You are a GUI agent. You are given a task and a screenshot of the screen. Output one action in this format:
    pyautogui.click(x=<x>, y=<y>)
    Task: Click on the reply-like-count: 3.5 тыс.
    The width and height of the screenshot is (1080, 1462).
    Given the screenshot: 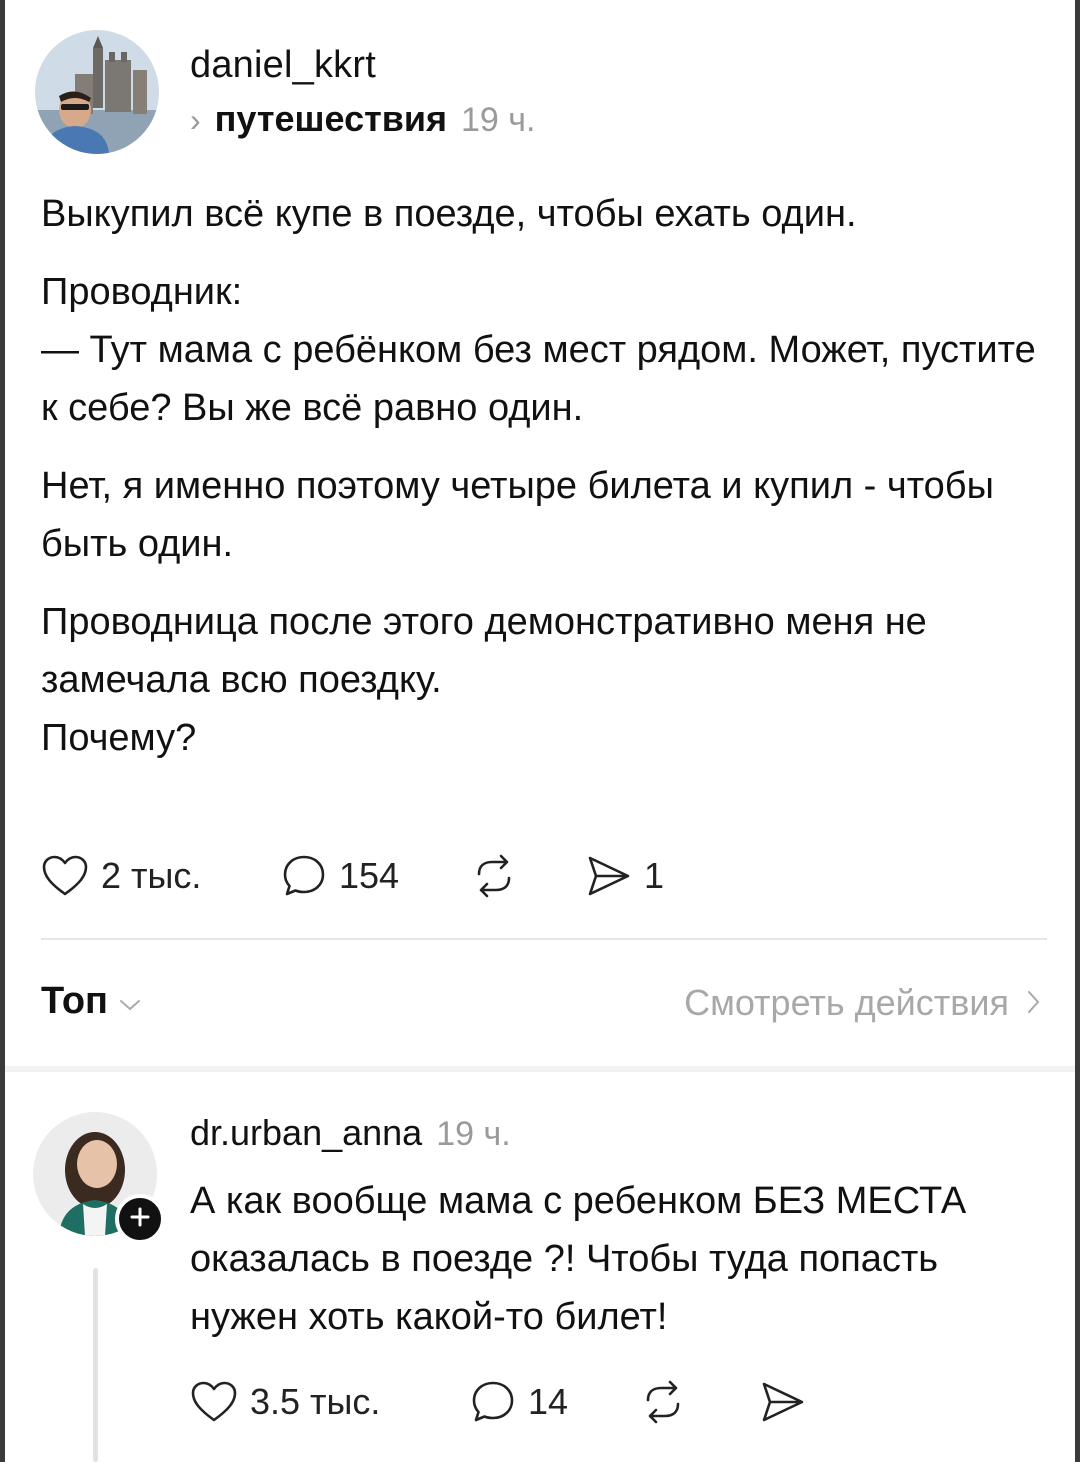 What is the action you would take?
    pyautogui.click(x=315, y=1401)
    